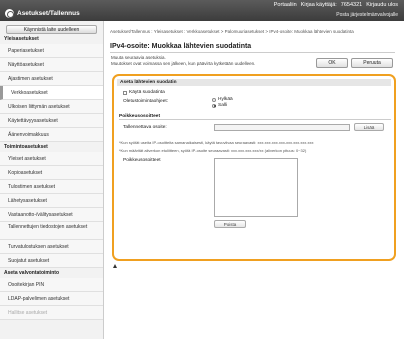  I want to click on sidebar-section-function: Toimintoasetukset, so click(26, 147).